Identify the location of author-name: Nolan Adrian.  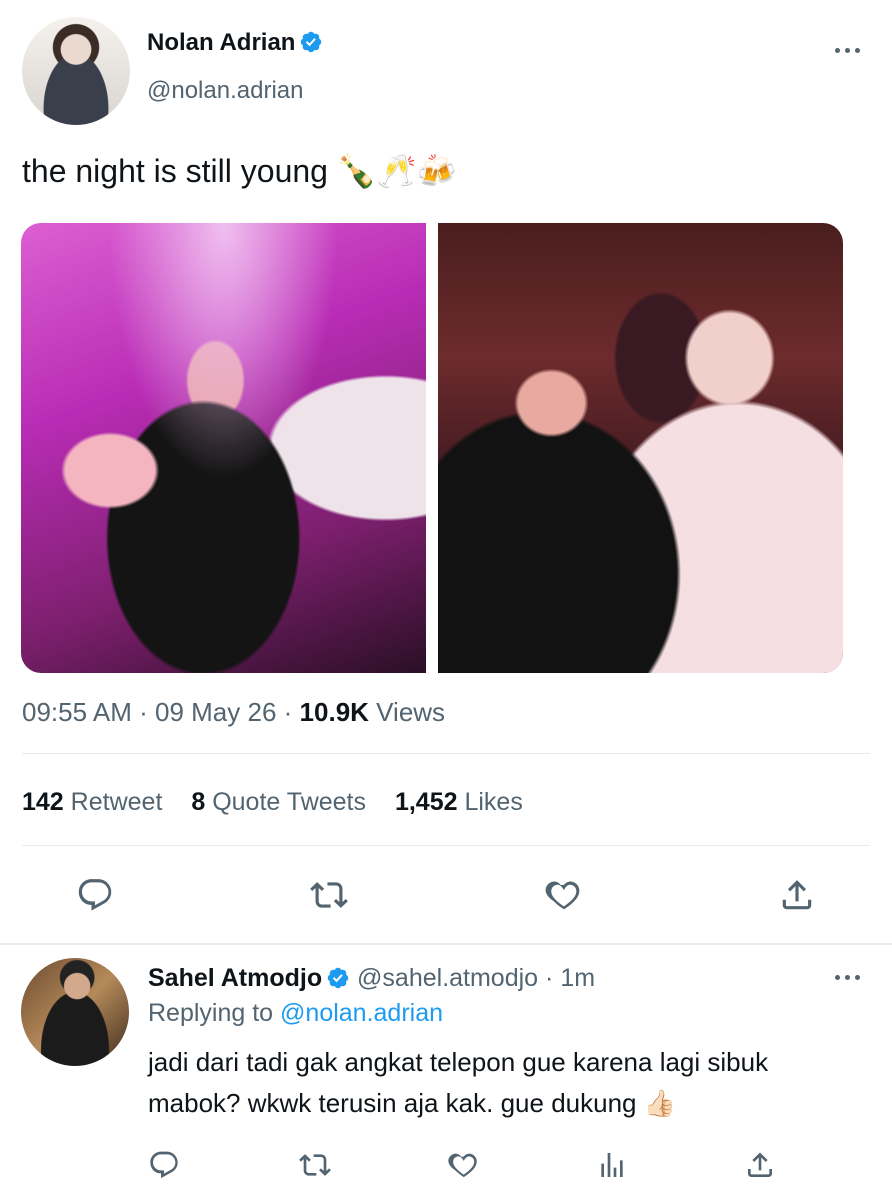
(221, 42).